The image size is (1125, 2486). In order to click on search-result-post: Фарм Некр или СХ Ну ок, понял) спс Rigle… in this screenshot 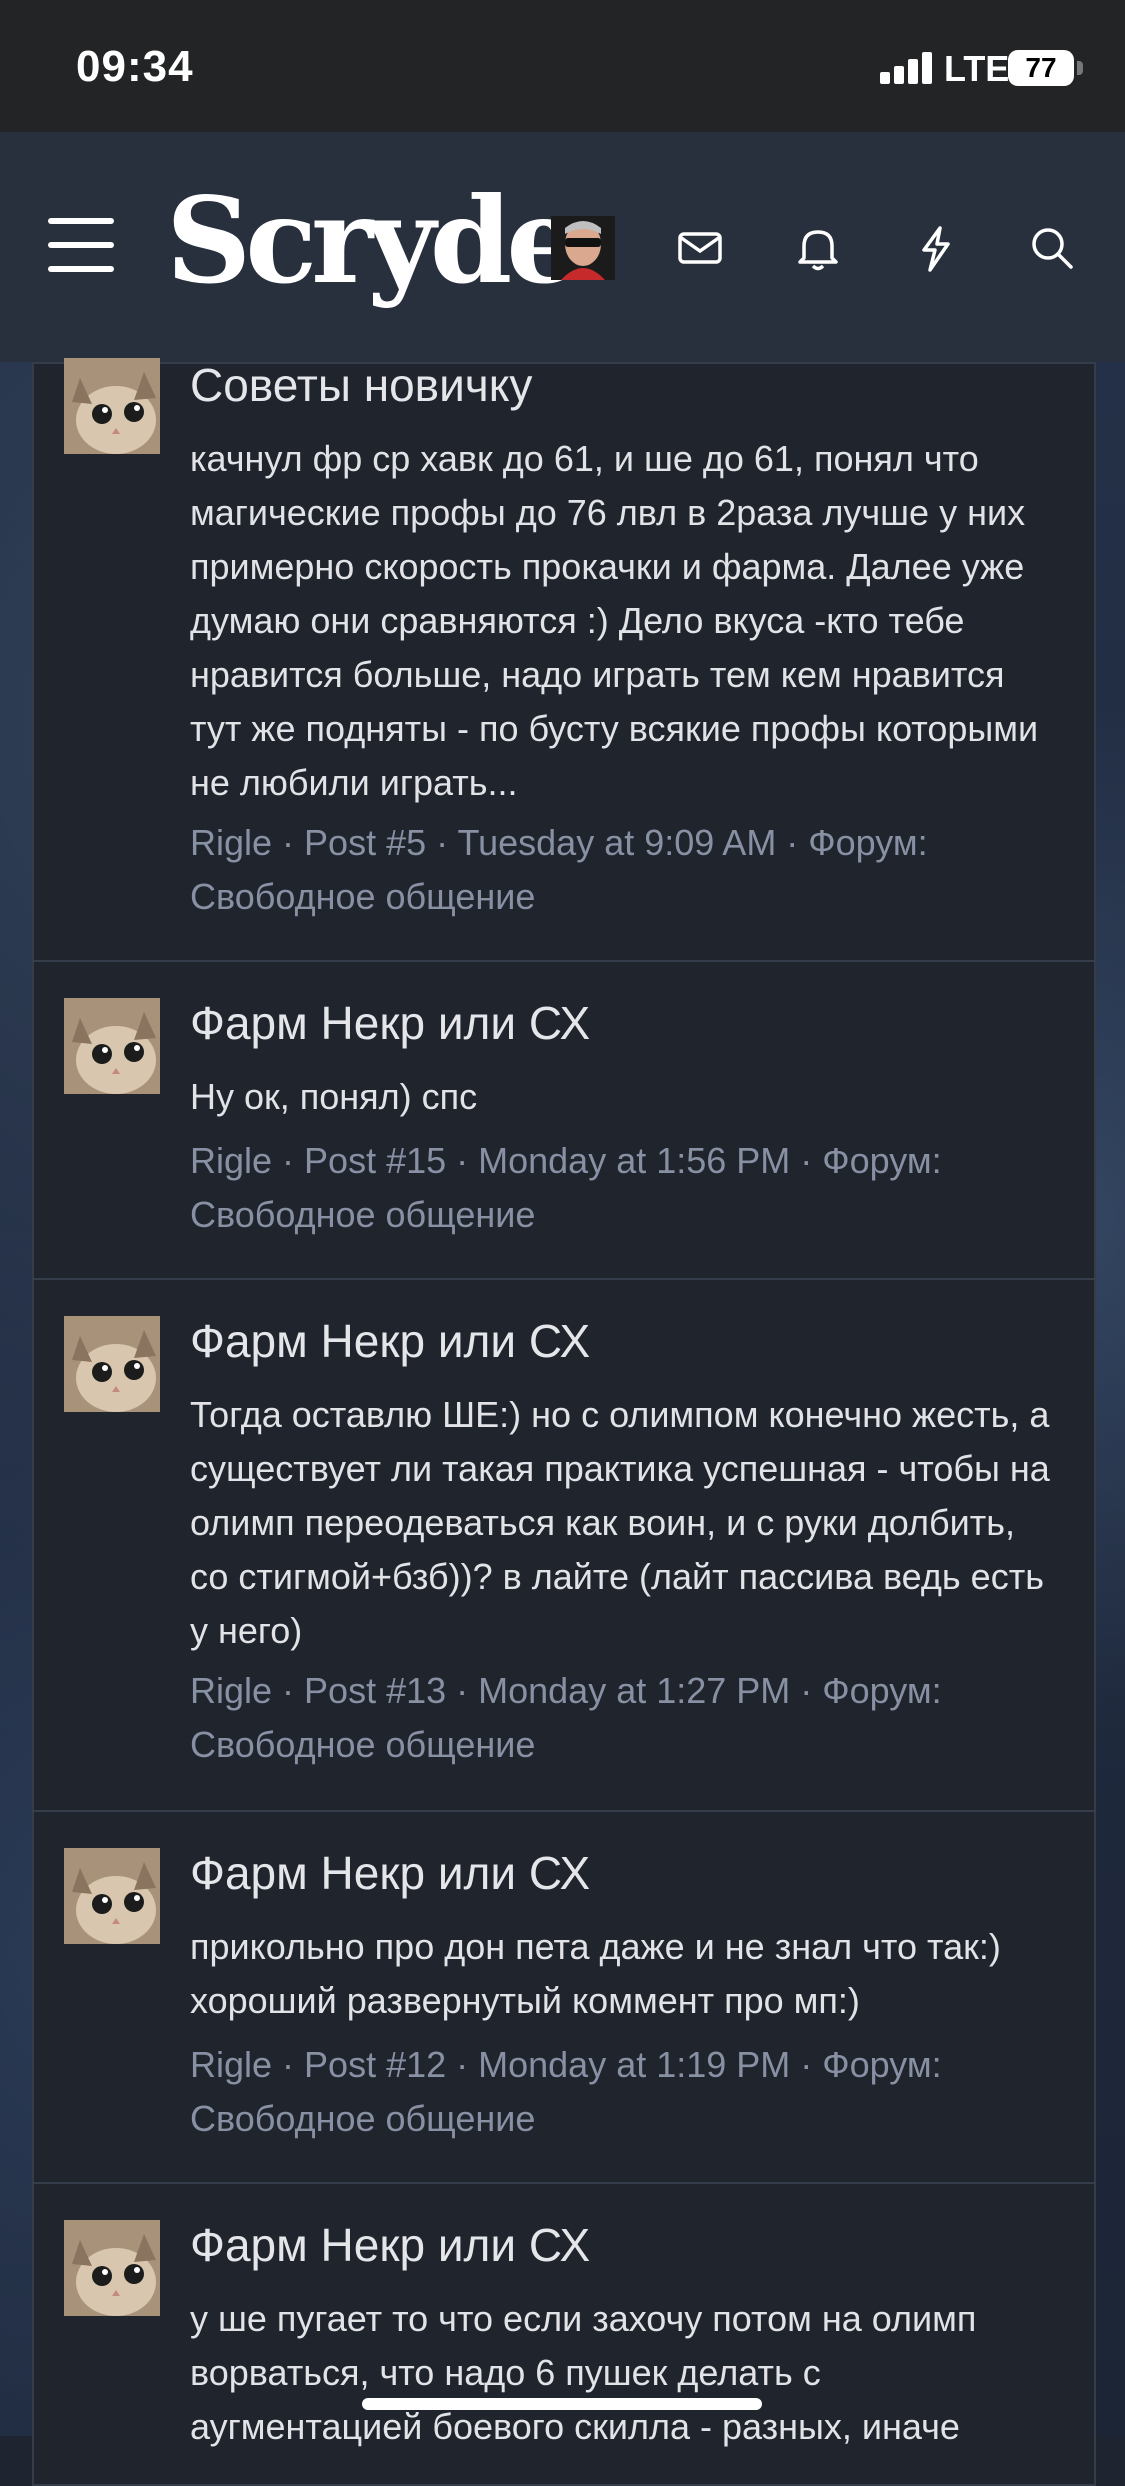, I will do `click(564, 1120)`.